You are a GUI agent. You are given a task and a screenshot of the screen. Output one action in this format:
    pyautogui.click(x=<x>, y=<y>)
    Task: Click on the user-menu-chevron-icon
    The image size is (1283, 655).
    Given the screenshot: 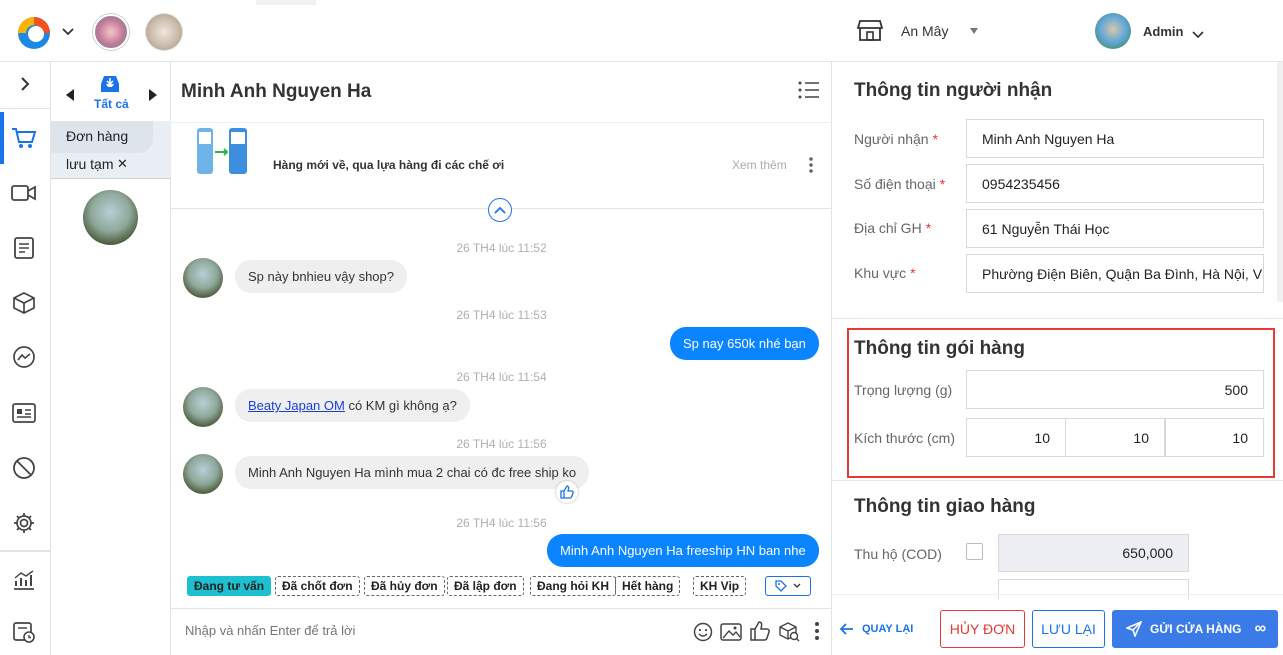 What is the action you would take?
    pyautogui.click(x=1198, y=36)
    